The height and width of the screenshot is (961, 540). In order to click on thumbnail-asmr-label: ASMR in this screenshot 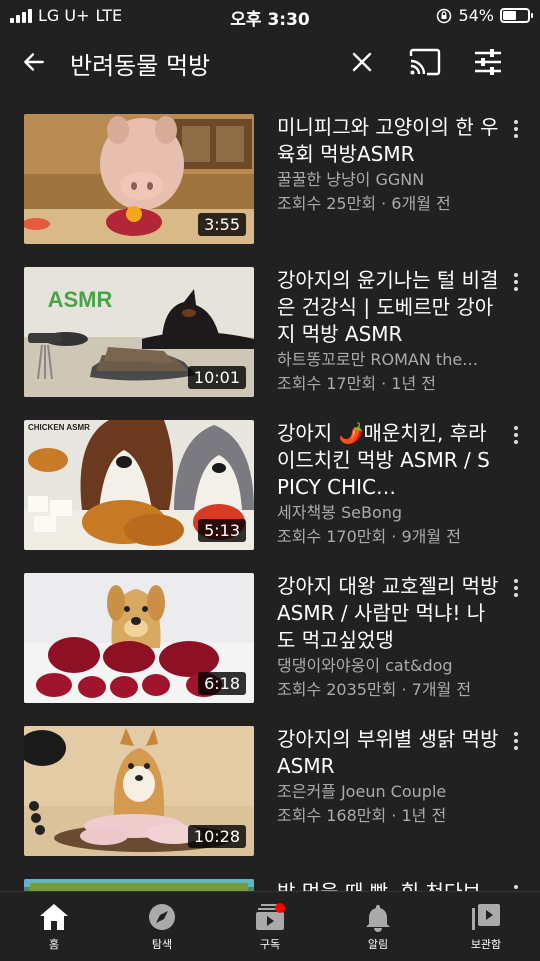, I will do `click(80, 299)`.